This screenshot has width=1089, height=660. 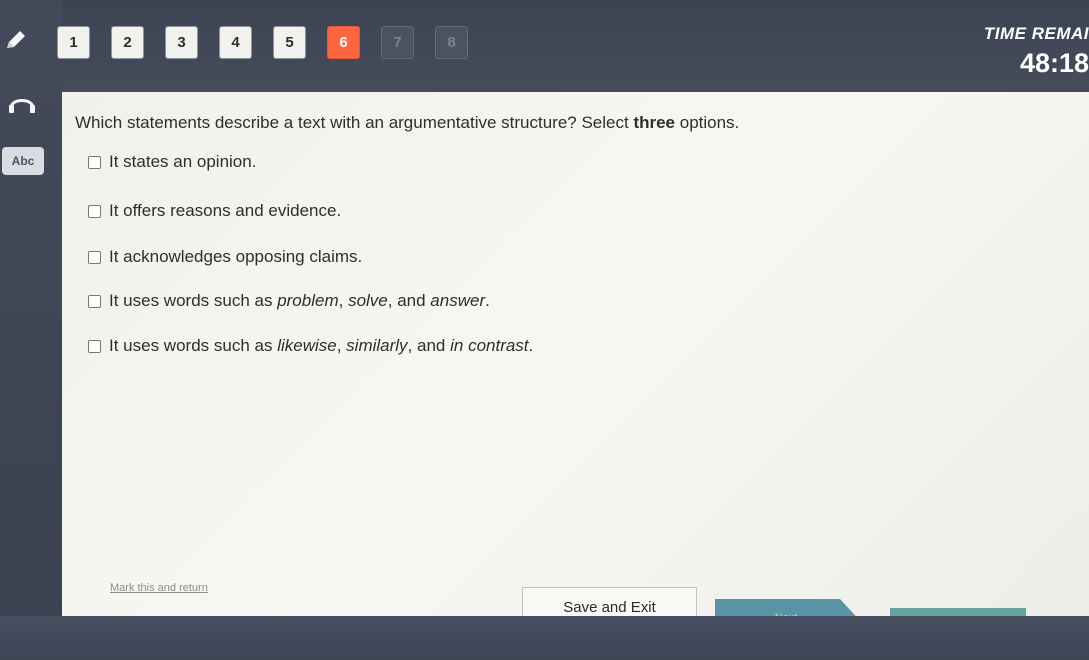 I want to click on option-3: It acknowledges opposing claims., so click(x=225, y=257).